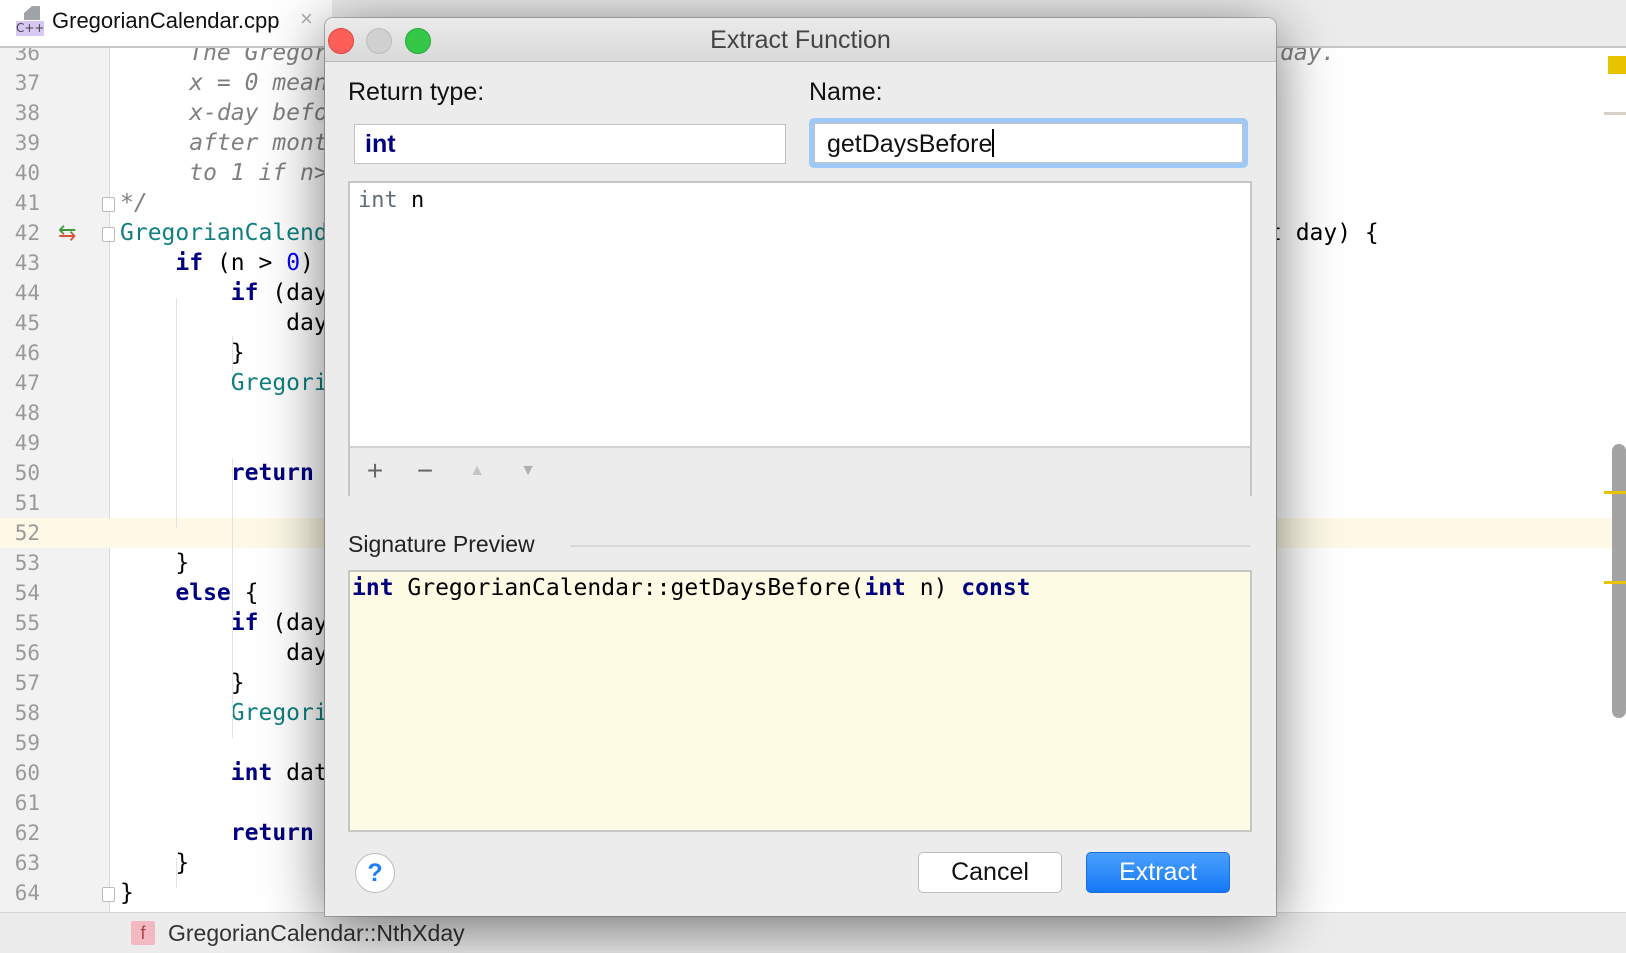  What do you see at coordinates (23, 533) in the screenshot?
I see `line-number: 52` at bounding box center [23, 533].